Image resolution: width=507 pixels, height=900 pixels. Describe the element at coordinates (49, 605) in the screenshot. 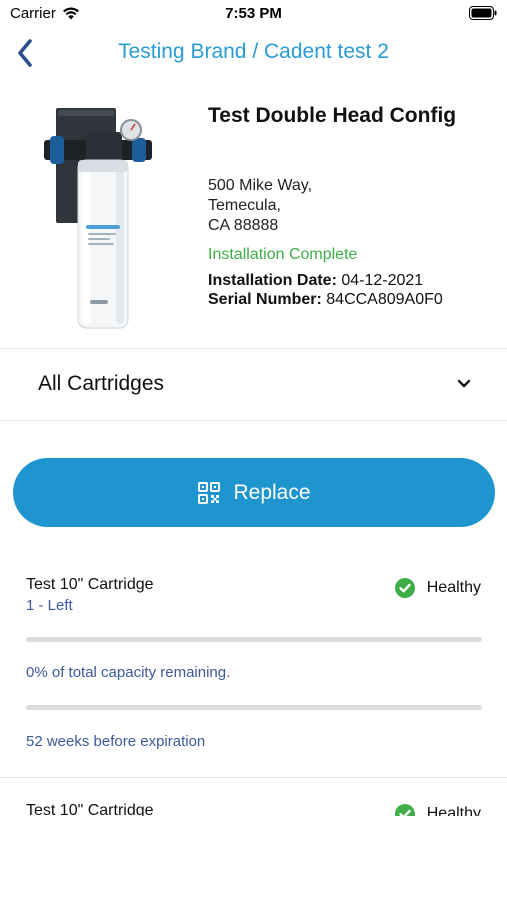

I see `cartridge-position: 1 - Left` at that location.